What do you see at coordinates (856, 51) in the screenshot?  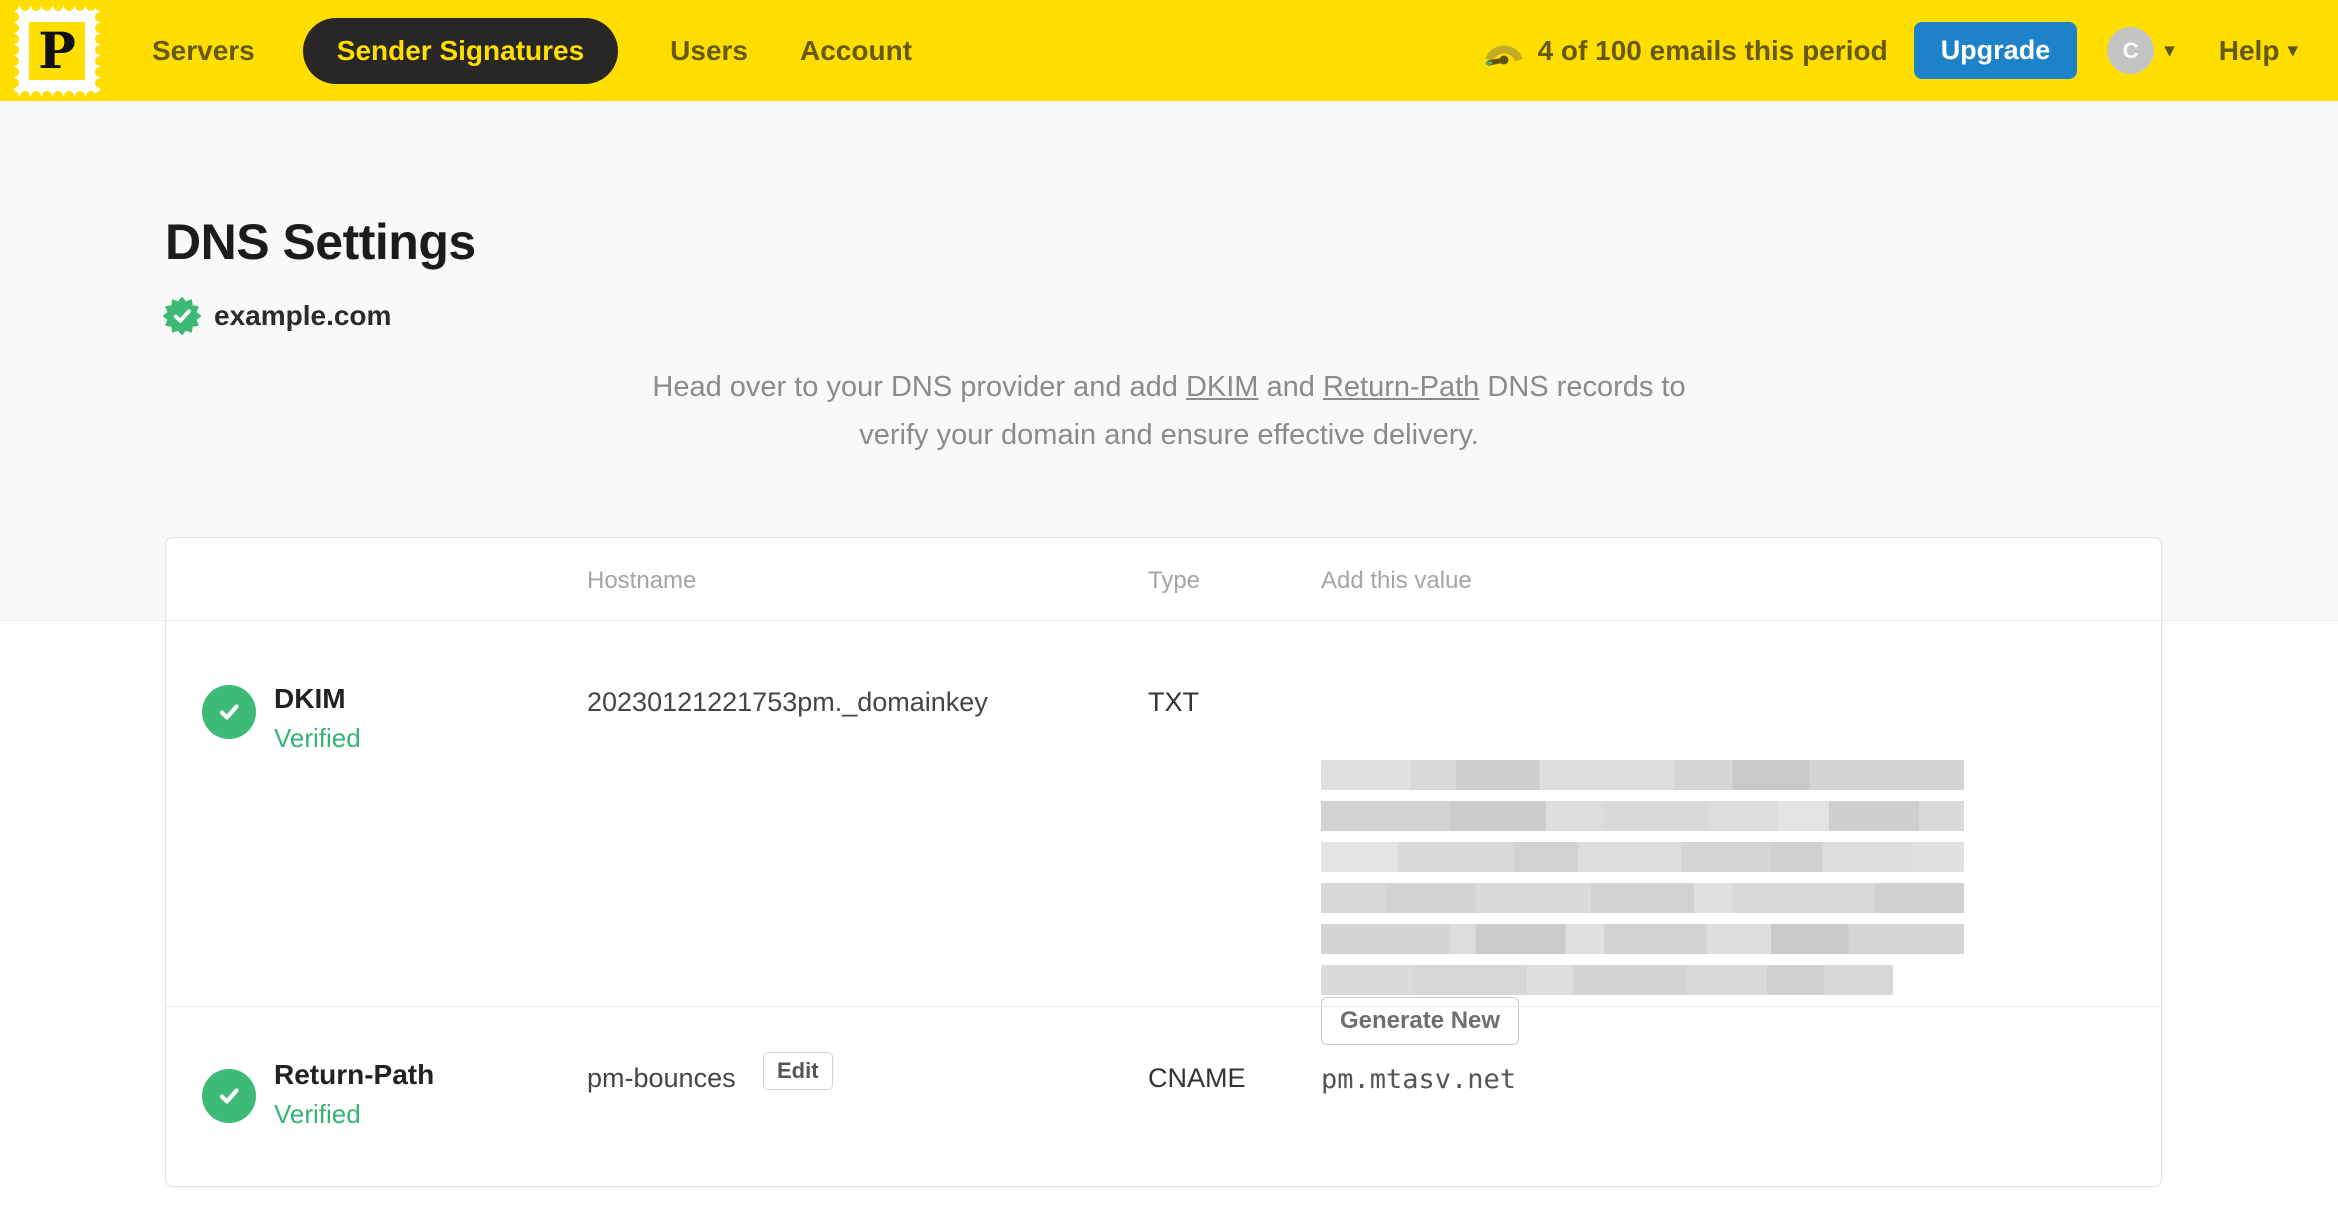 I see `nav-item-account: Account` at bounding box center [856, 51].